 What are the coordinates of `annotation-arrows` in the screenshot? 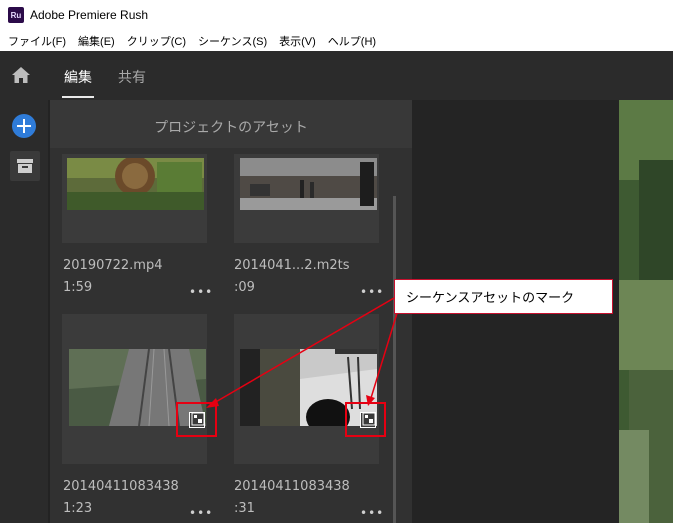 It's located at (295, 361).